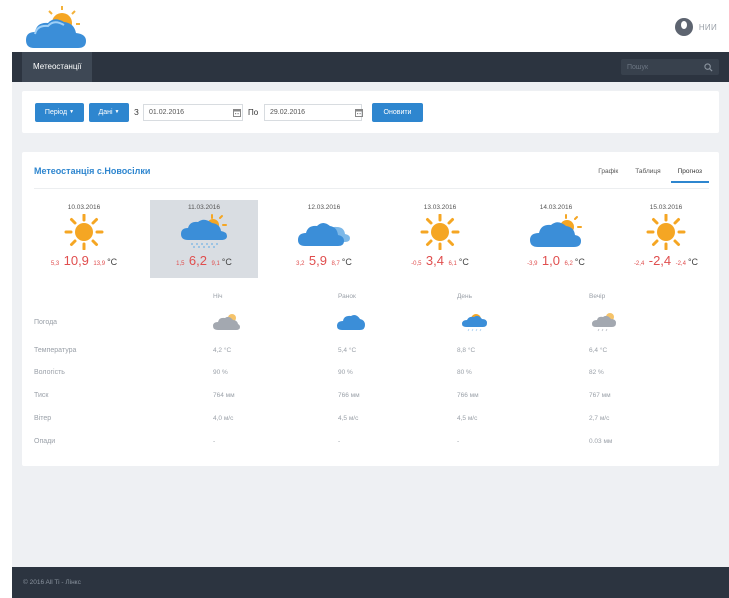 This screenshot has height=598, width=729. Describe the element at coordinates (349, 395) in the screenshot. I see `cell-pressure-morning: 766 мм` at that location.